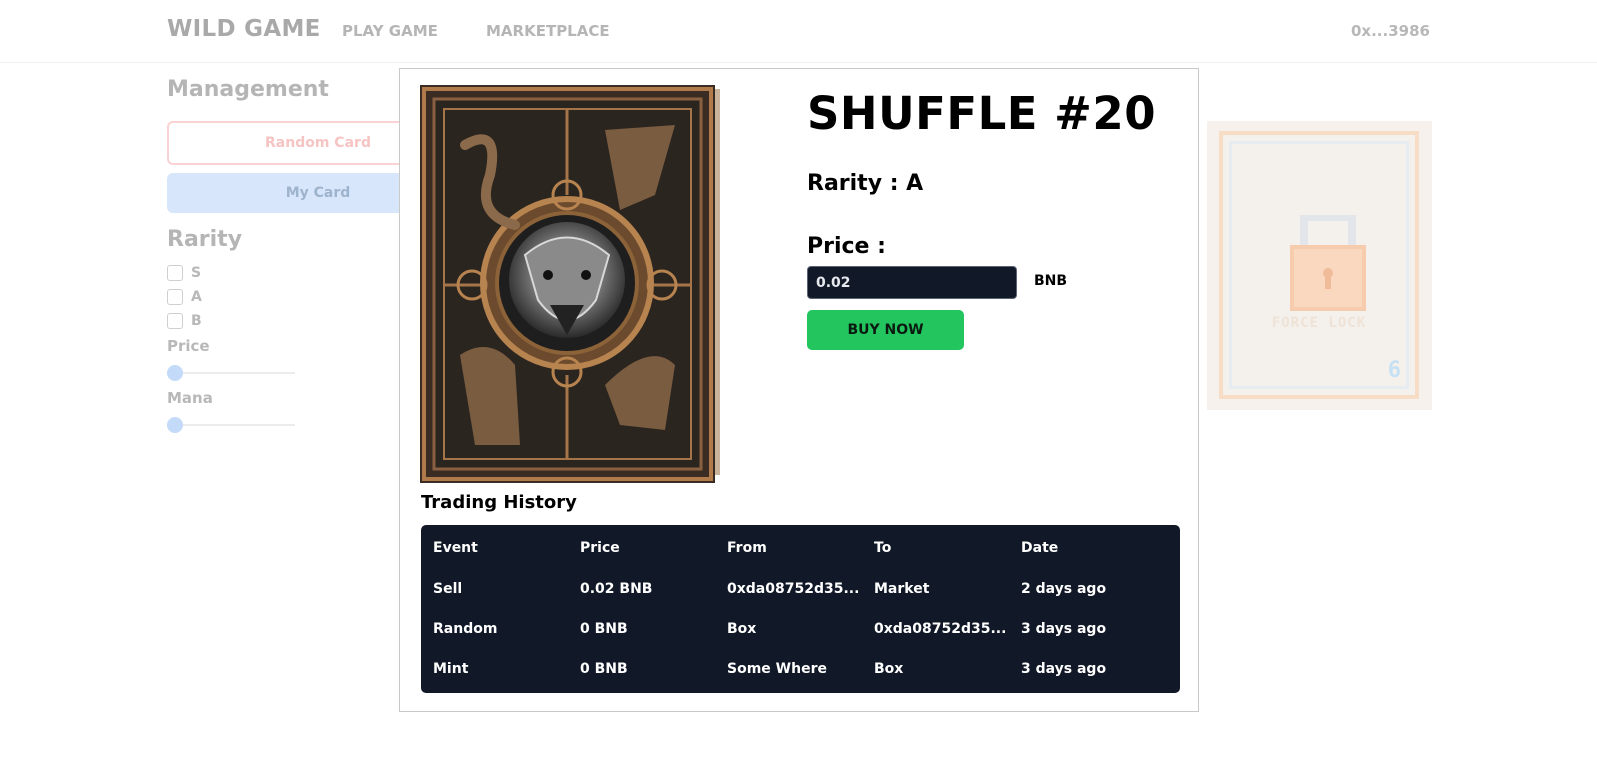  Describe the element at coordinates (196, 321) in the screenshot. I see `rarity-b-label: B` at that location.